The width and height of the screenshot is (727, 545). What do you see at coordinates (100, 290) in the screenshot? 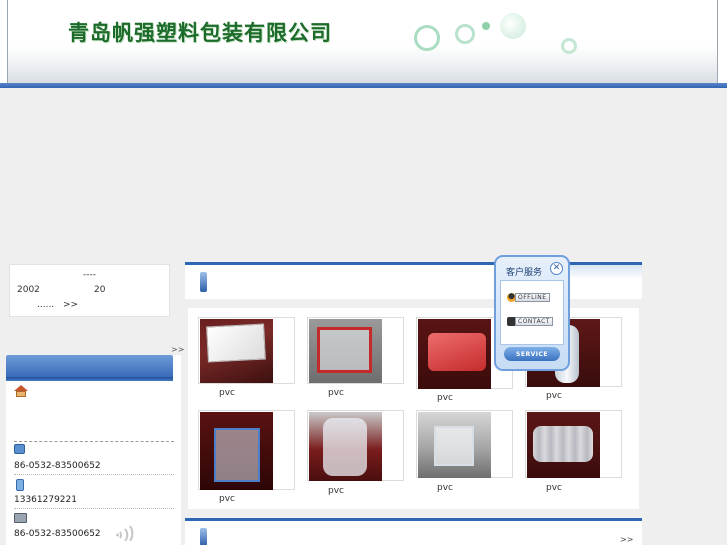
I see `intro-number: 20` at bounding box center [100, 290].